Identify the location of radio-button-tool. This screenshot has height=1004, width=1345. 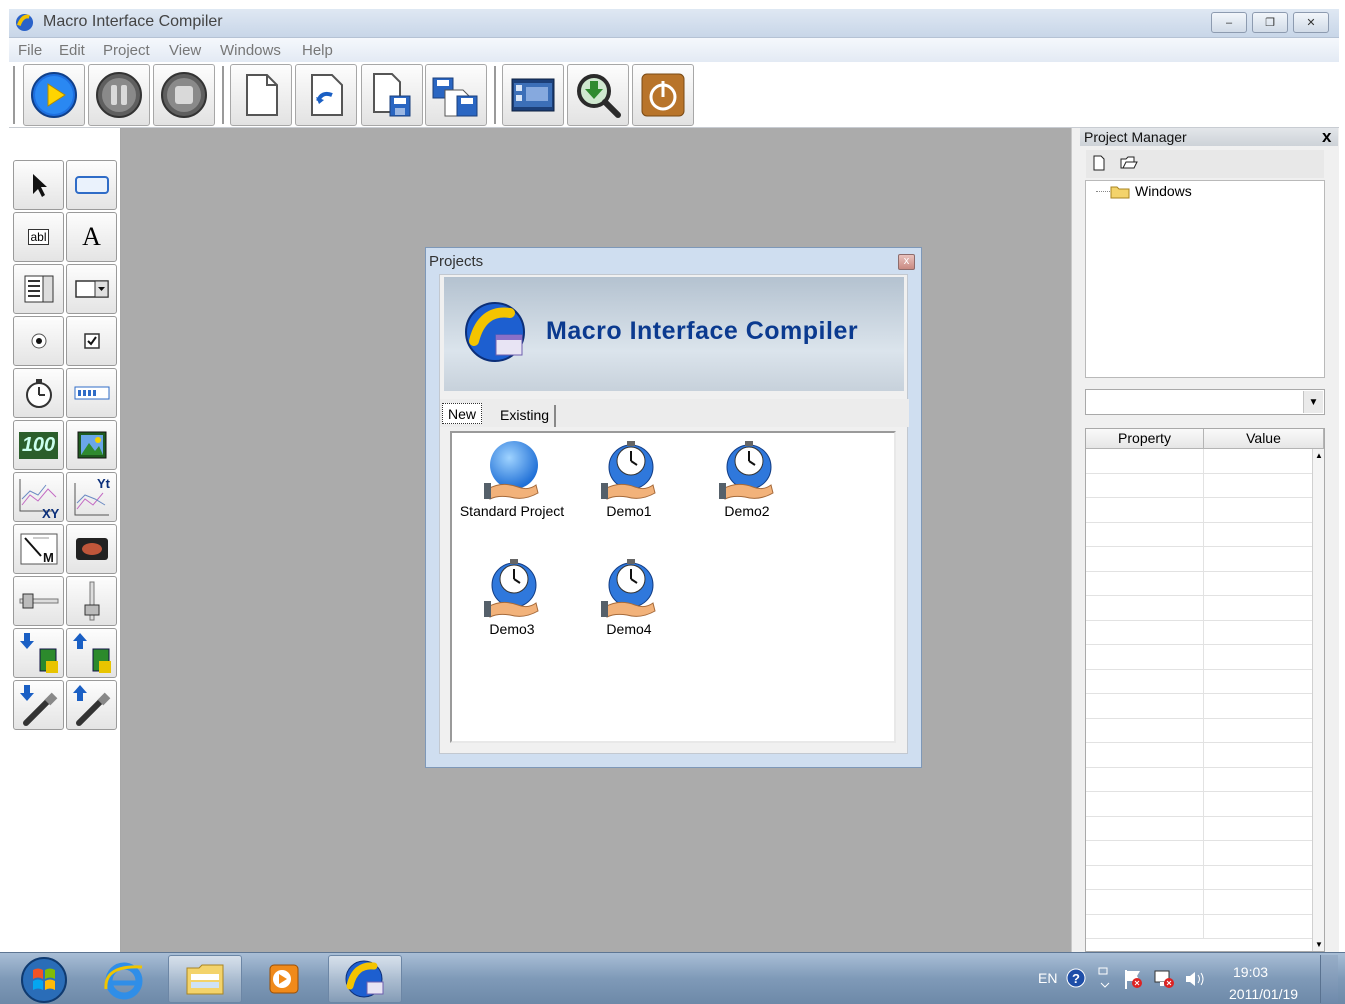
(38, 341).